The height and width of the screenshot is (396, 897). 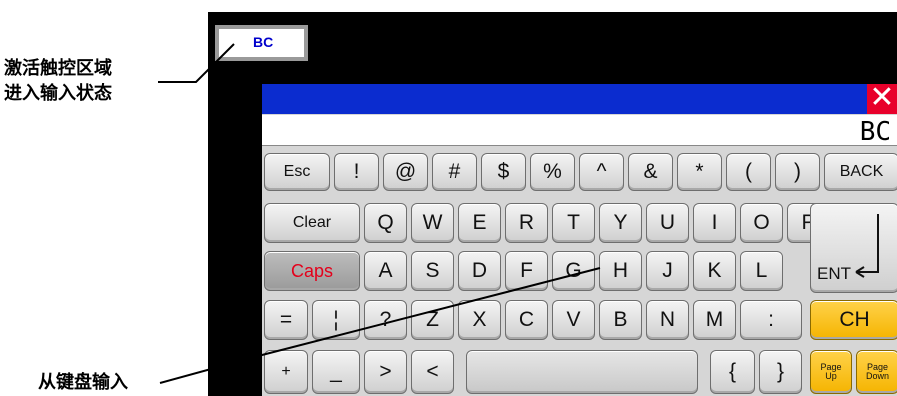 What do you see at coordinates (356, 172) in the screenshot?
I see `key-exclaim: !` at bounding box center [356, 172].